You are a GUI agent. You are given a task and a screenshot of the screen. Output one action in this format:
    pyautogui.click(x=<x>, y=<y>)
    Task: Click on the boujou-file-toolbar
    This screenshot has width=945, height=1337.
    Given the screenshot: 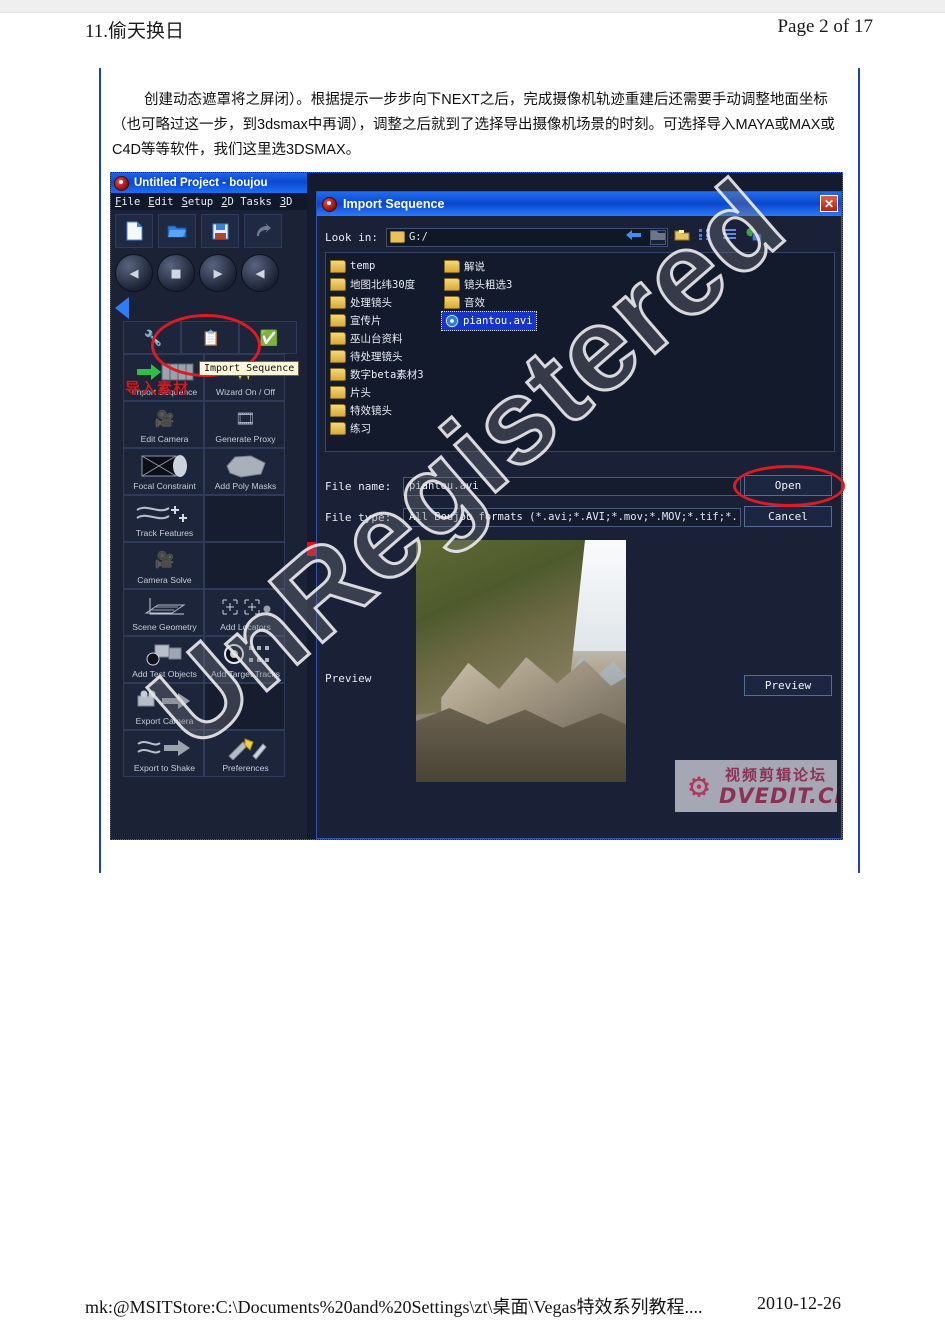 What is the action you would take?
    pyautogui.click(x=210, y=231)
    